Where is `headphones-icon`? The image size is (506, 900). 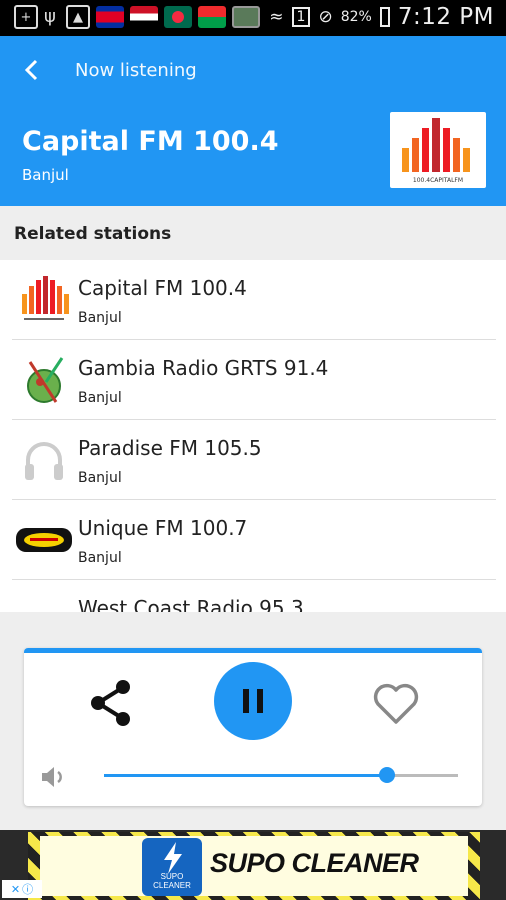
headphones-icon is located at coordinates (44, 460).